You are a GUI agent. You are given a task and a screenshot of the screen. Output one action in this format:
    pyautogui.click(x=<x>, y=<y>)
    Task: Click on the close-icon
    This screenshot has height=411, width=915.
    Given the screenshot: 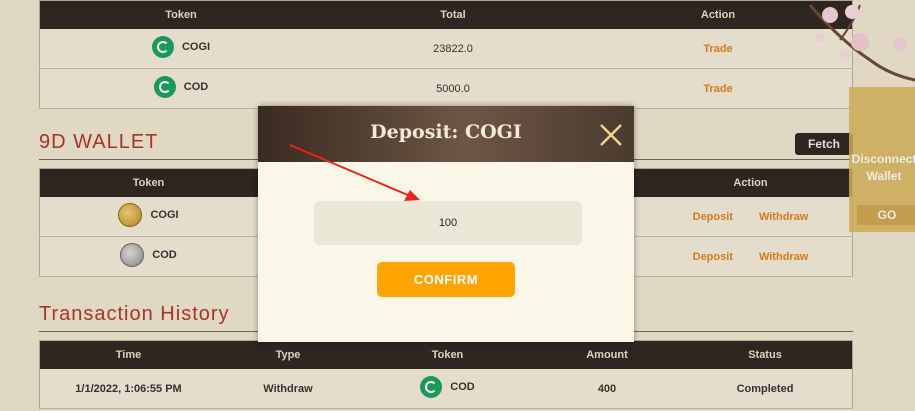 What is the action you would take?
    pyautogui.click(x=611, y=135)
    